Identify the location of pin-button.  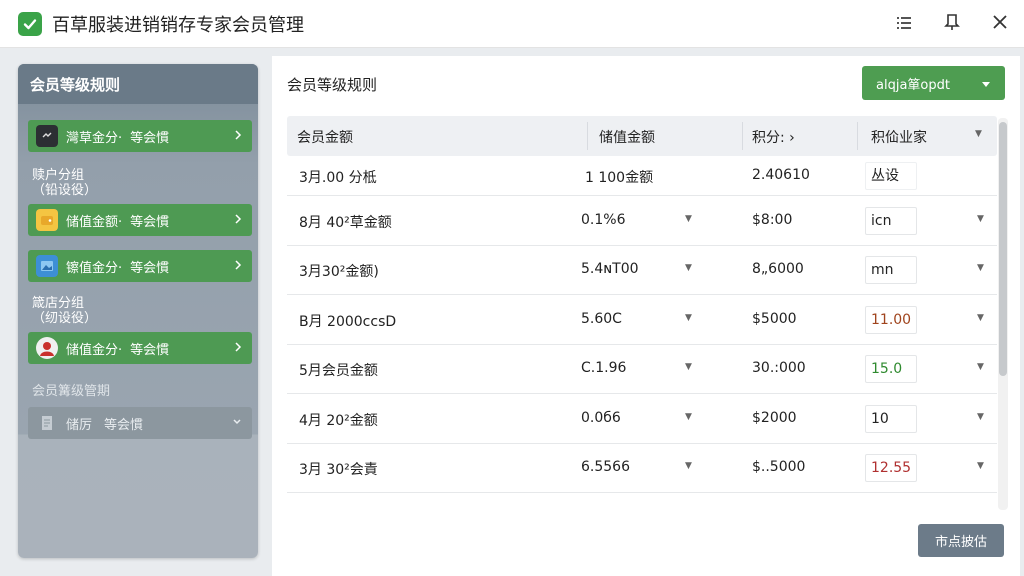
(952, 24).